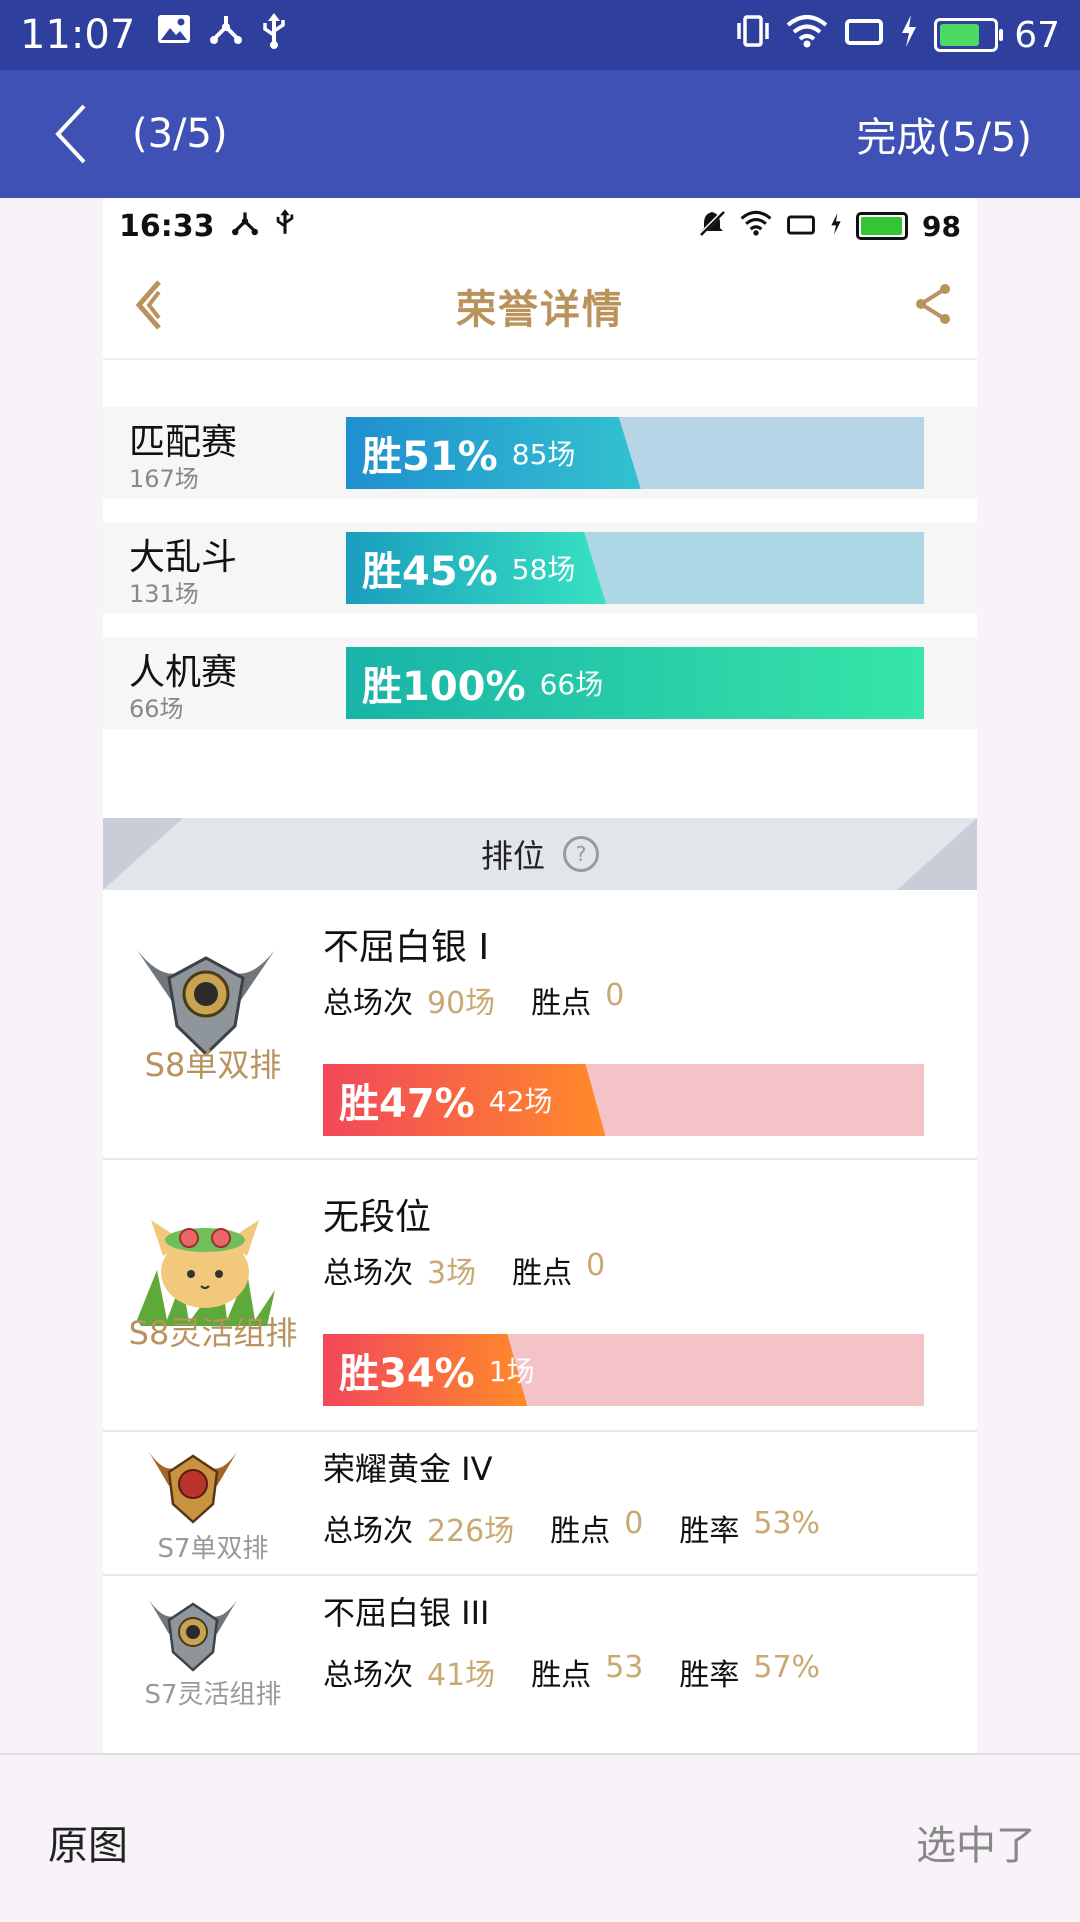 This screenshot has width=1080, height=1922. Describe the element at coordinates (635, 683) in the screenshot. I see `win-rate-bar: 胜100% 66场` at that location.